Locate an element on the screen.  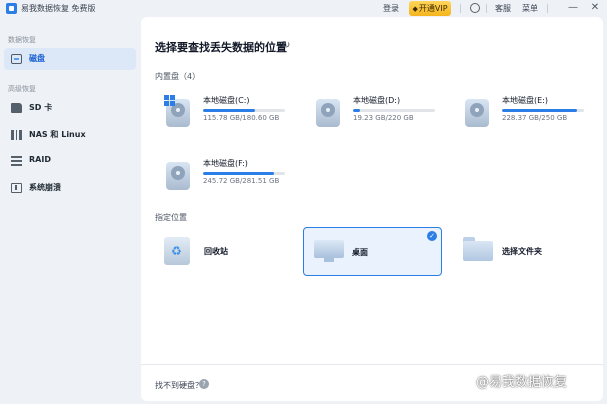
section-title-advanced: 高级恢复 is located at coordinates (22, 89).